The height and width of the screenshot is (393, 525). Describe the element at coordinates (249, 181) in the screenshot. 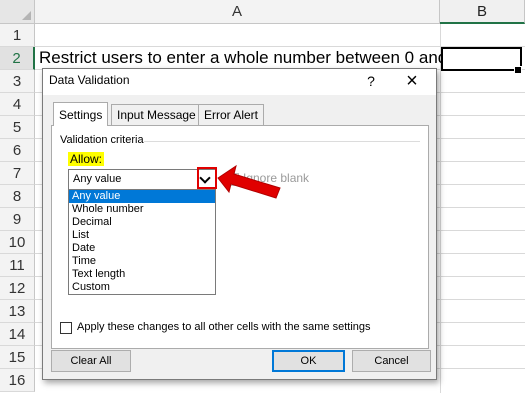

I see `red-arrow-icon` at that location.